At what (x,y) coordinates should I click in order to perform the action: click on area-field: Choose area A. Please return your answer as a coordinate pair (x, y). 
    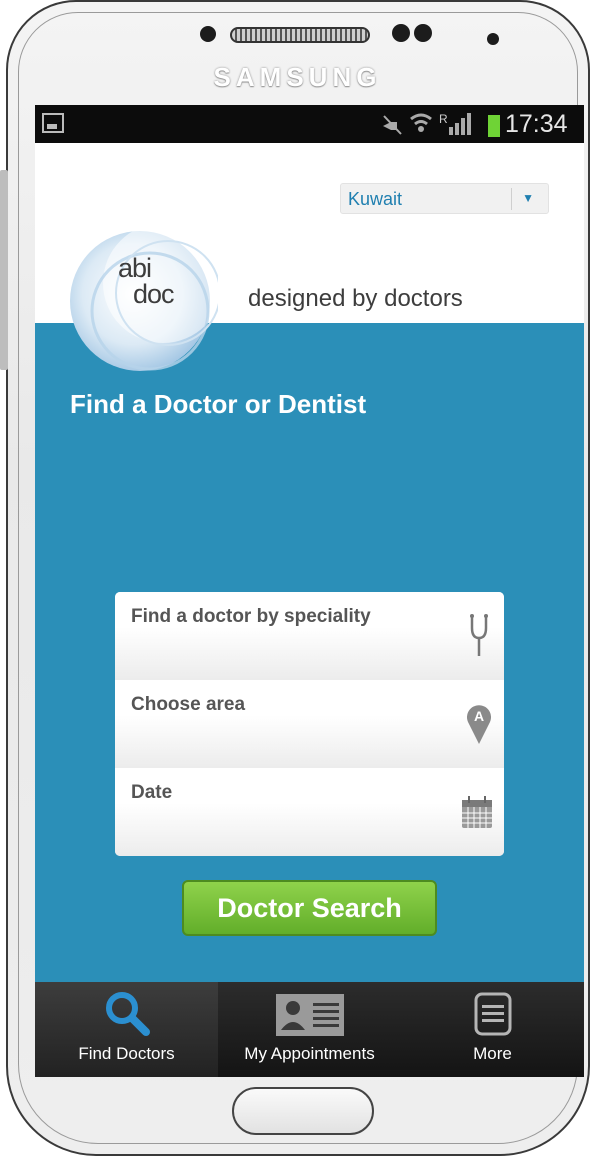
    Looking at the image, I should click on (309, 724).